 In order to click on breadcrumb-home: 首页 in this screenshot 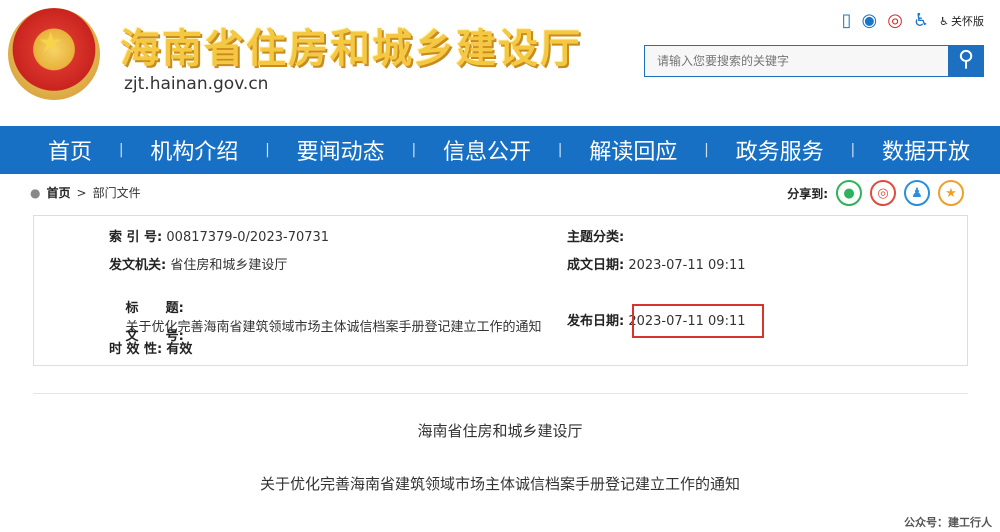, I will do `click(58, 192)`.